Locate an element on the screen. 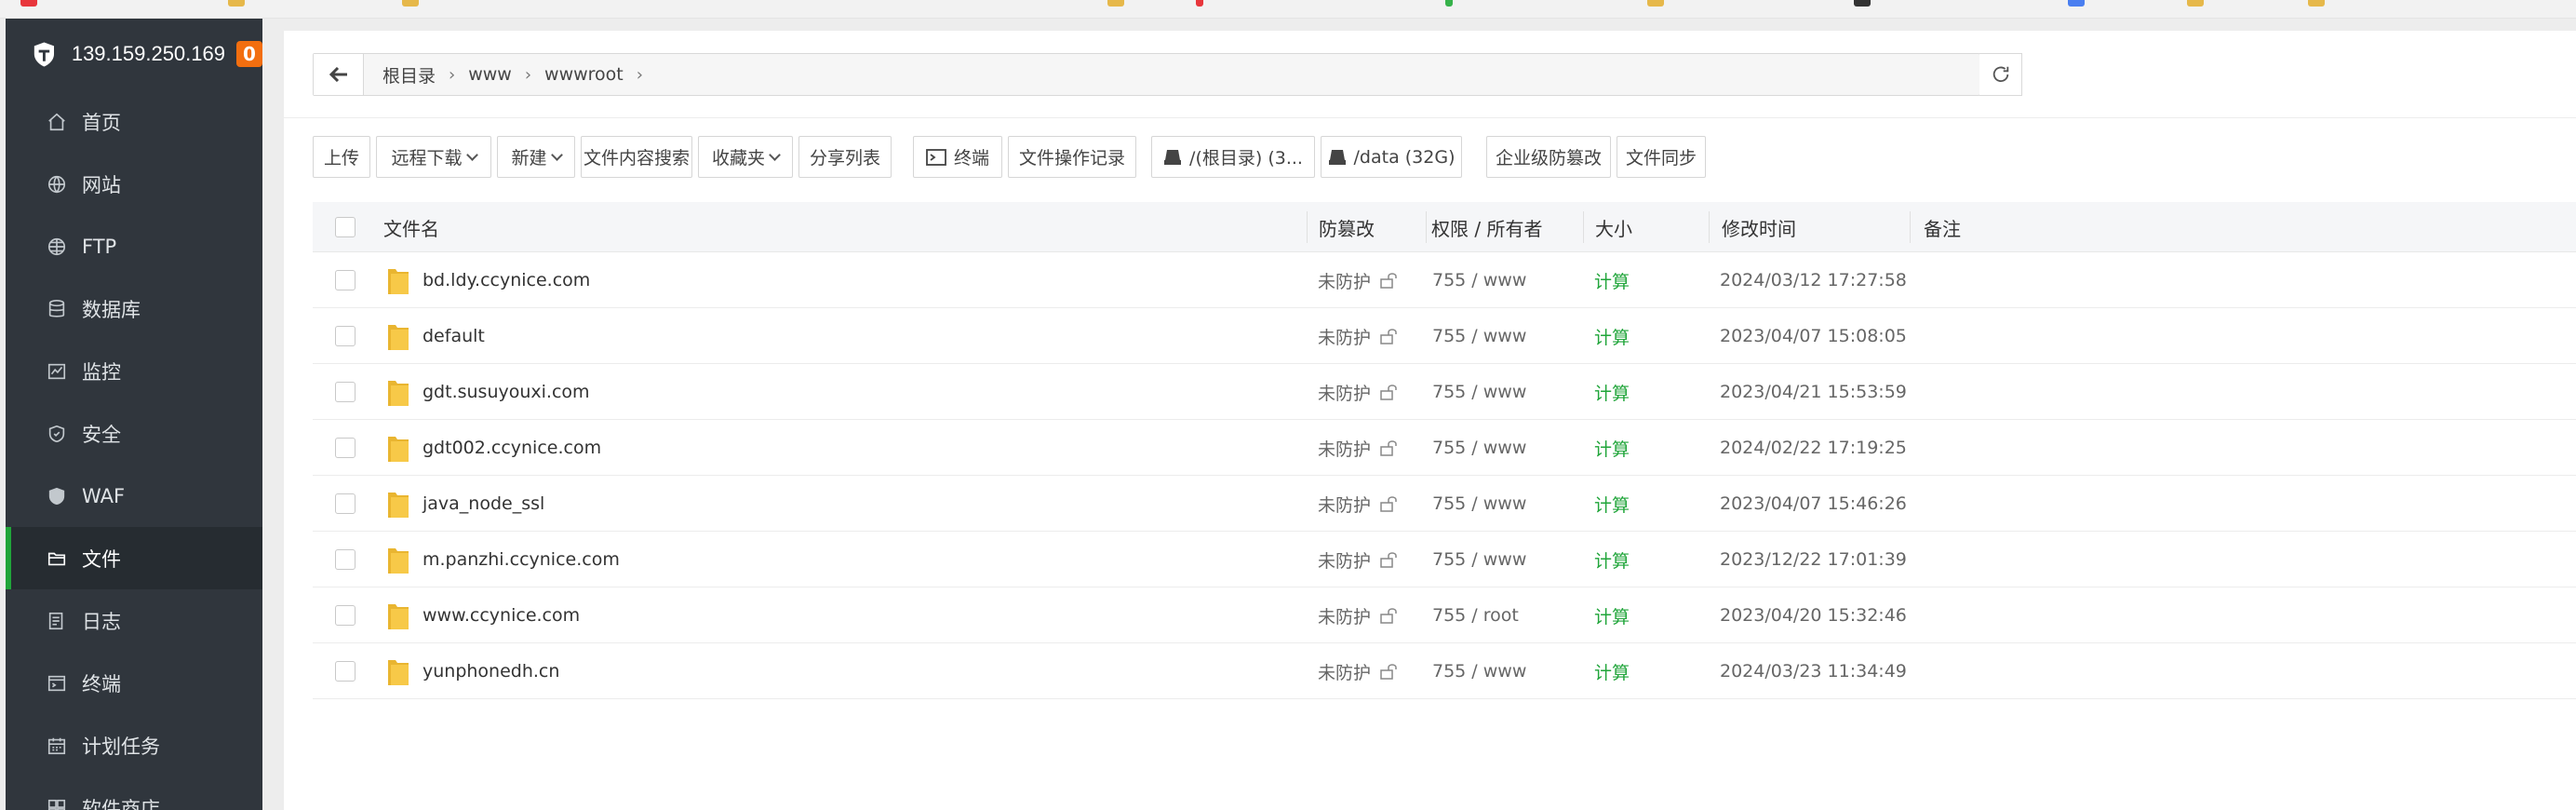 This screenshot has height=810, width=2576. file-name-cell: java_node_ssl is located at coordinates (465, 504).